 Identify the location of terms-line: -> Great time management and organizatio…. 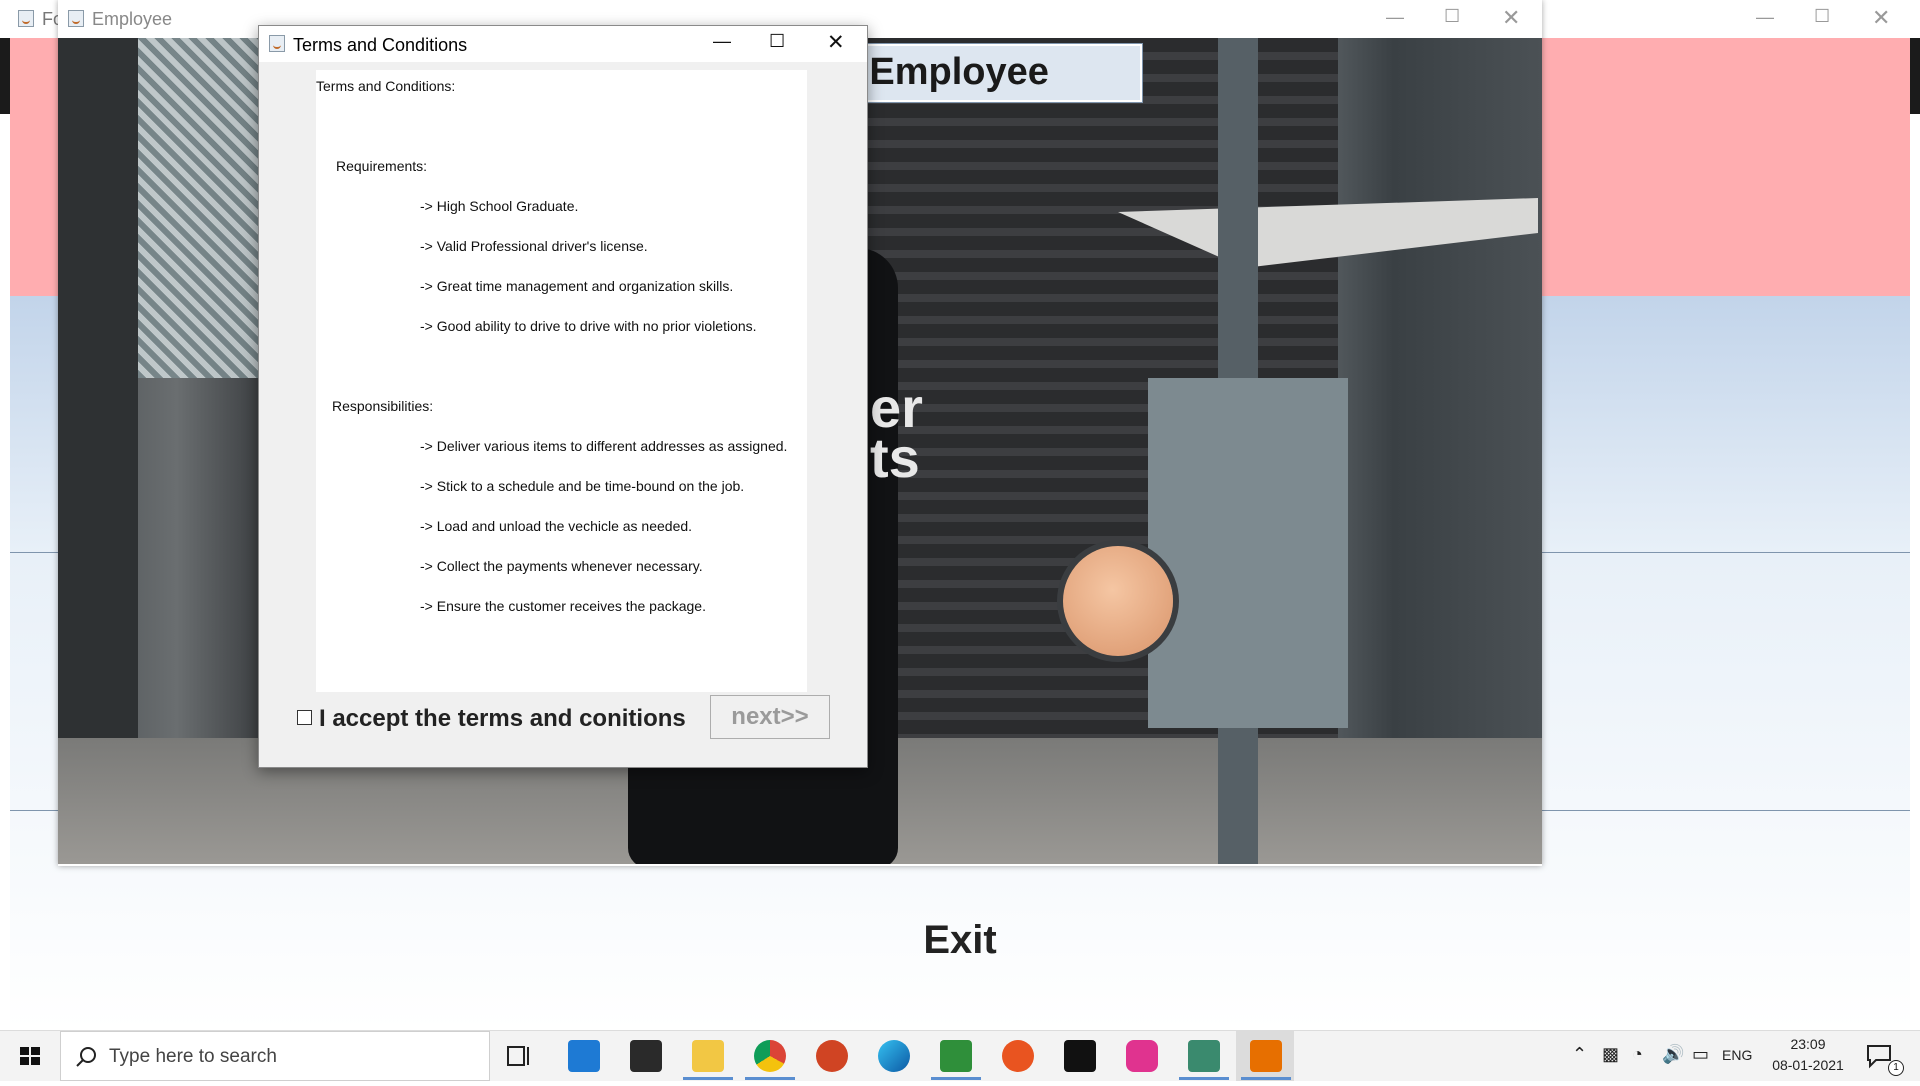
(577, 286).